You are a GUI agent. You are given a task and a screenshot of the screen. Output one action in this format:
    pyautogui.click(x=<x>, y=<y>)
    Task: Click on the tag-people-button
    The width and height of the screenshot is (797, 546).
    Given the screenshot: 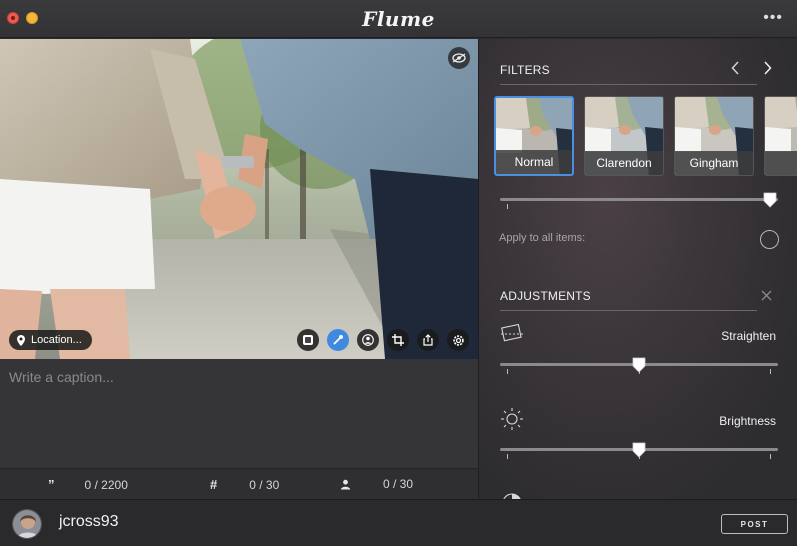 What is the action you would take?
    pyautogui.click(x=368, y=340)
    